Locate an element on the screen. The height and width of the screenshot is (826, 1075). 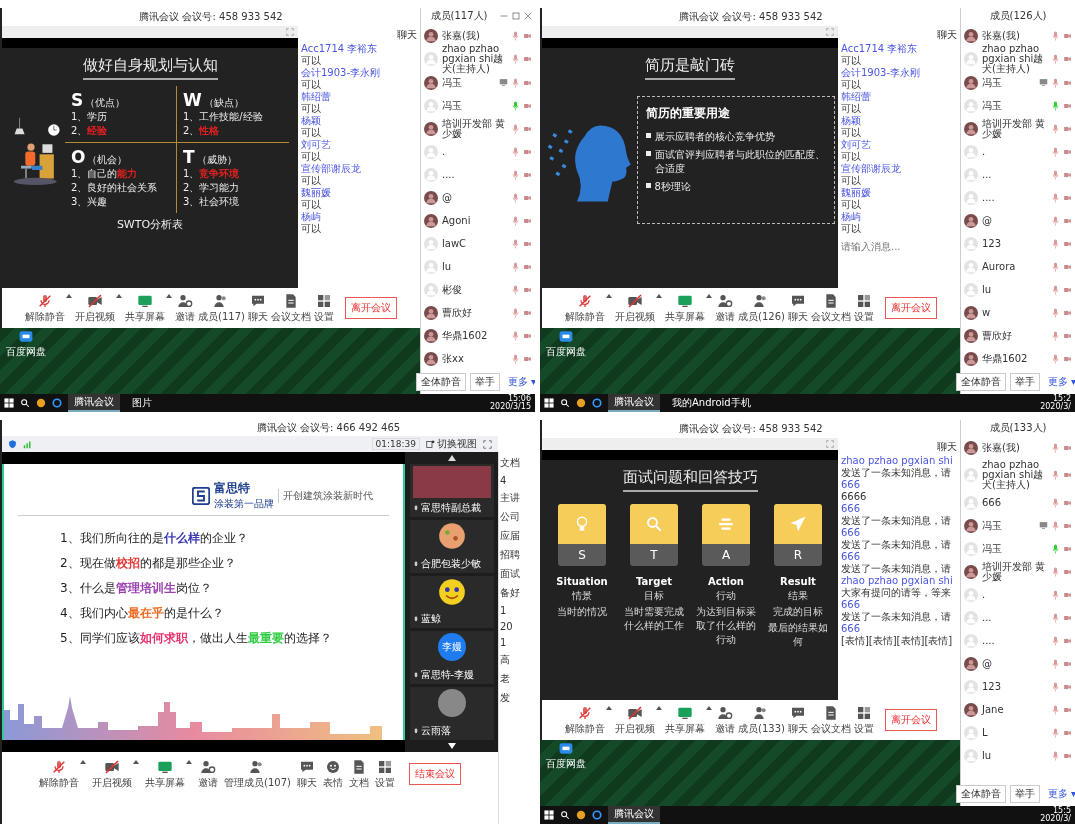
doc-button: 文档 is located at coordinates (358, 774).